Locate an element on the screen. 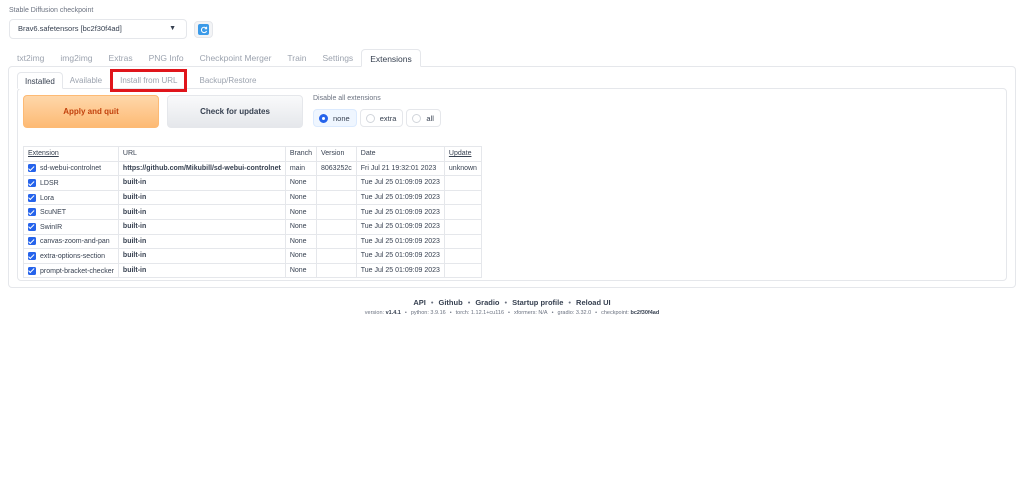 The width and height of the screenshot is (1024, 491). table-row: LDSR built-in None Tue Jul 25 01:09:09 2023 is located at coordinates (252, 183).